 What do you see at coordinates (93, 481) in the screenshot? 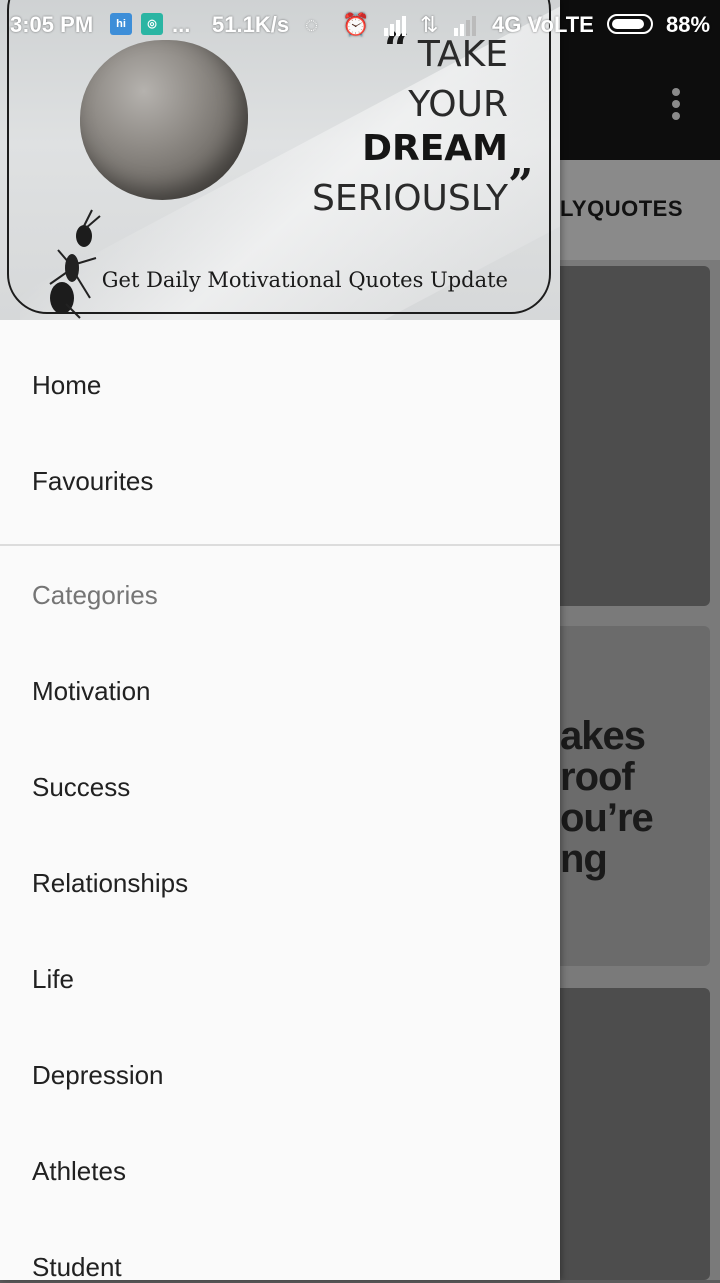
I see `drawer-item-label: Favourites` at bounding box center [93, 481].